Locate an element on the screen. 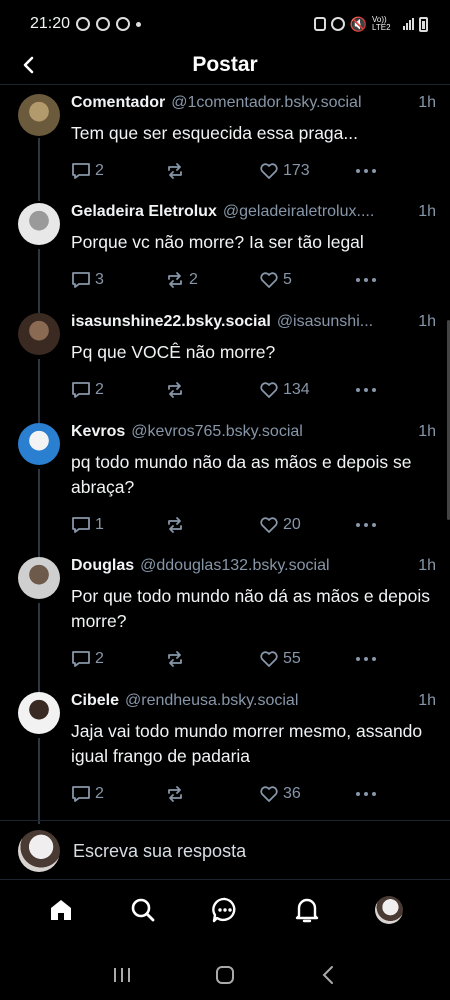 The width and height of the screenshot is (450, 1000). reply-bar: Escreva sua resposta is located at coordinates (225, 851).